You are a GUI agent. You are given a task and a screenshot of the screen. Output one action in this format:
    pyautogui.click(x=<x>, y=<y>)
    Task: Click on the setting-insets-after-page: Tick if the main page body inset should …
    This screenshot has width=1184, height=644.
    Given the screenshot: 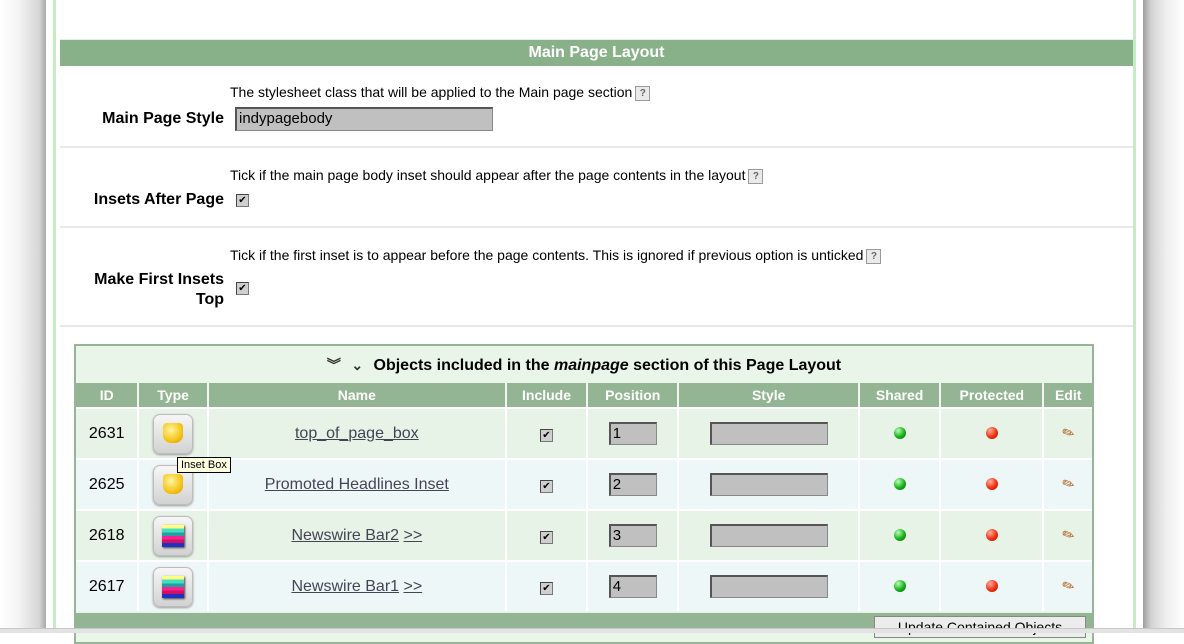 What is the action you would take?
    pyautogui.click(x=596, y=188)
    